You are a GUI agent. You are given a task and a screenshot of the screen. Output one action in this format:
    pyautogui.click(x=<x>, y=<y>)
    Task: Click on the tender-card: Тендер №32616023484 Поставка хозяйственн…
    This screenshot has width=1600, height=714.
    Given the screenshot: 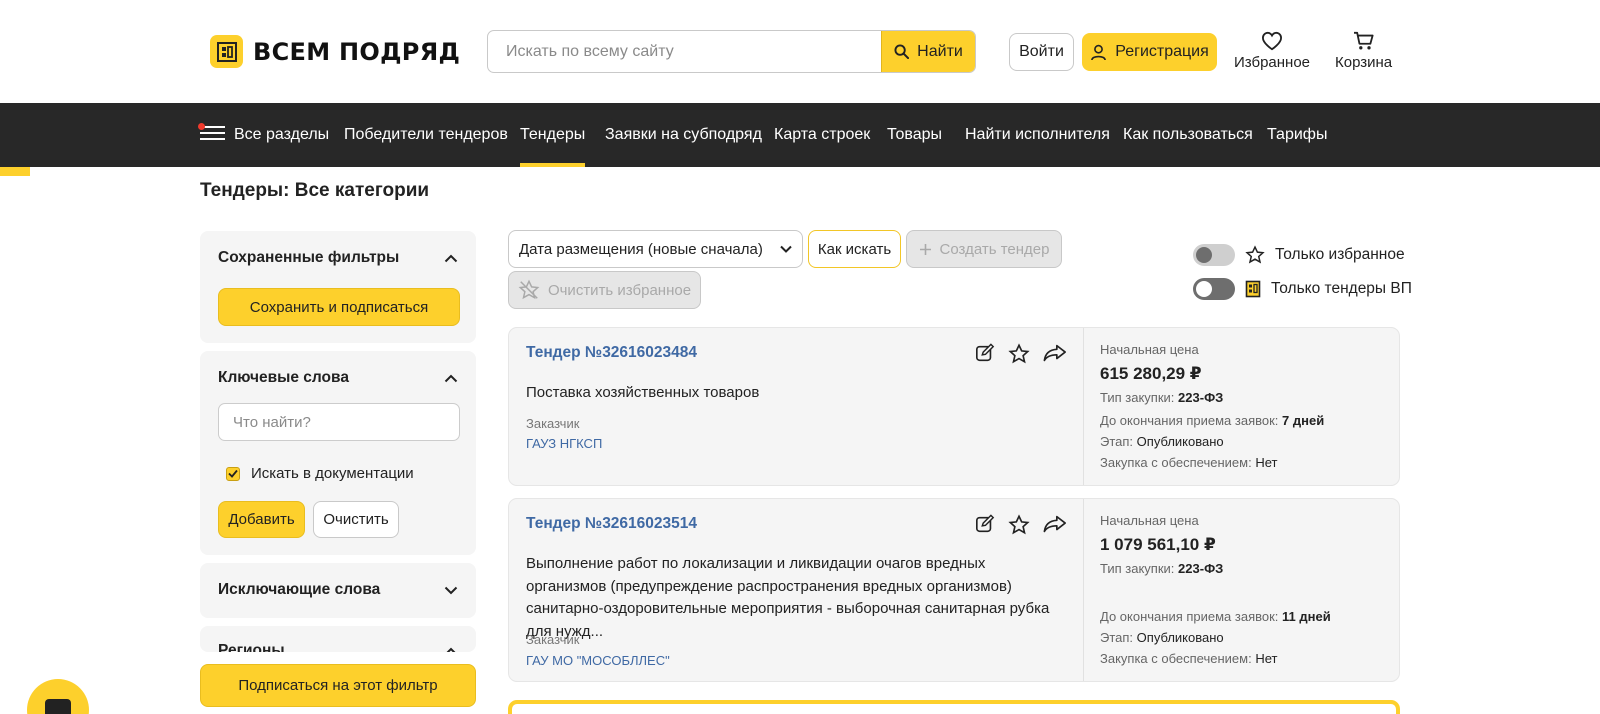 What is the action you would take?
    pyautogui.click(x=954, y=406)
    